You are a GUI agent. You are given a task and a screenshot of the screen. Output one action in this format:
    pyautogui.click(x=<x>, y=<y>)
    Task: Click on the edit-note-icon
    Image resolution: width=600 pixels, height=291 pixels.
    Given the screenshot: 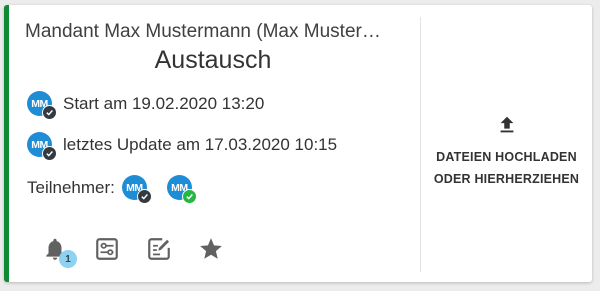 What is the action you would take?
    pyautogui.click(x=159, y=249)
    